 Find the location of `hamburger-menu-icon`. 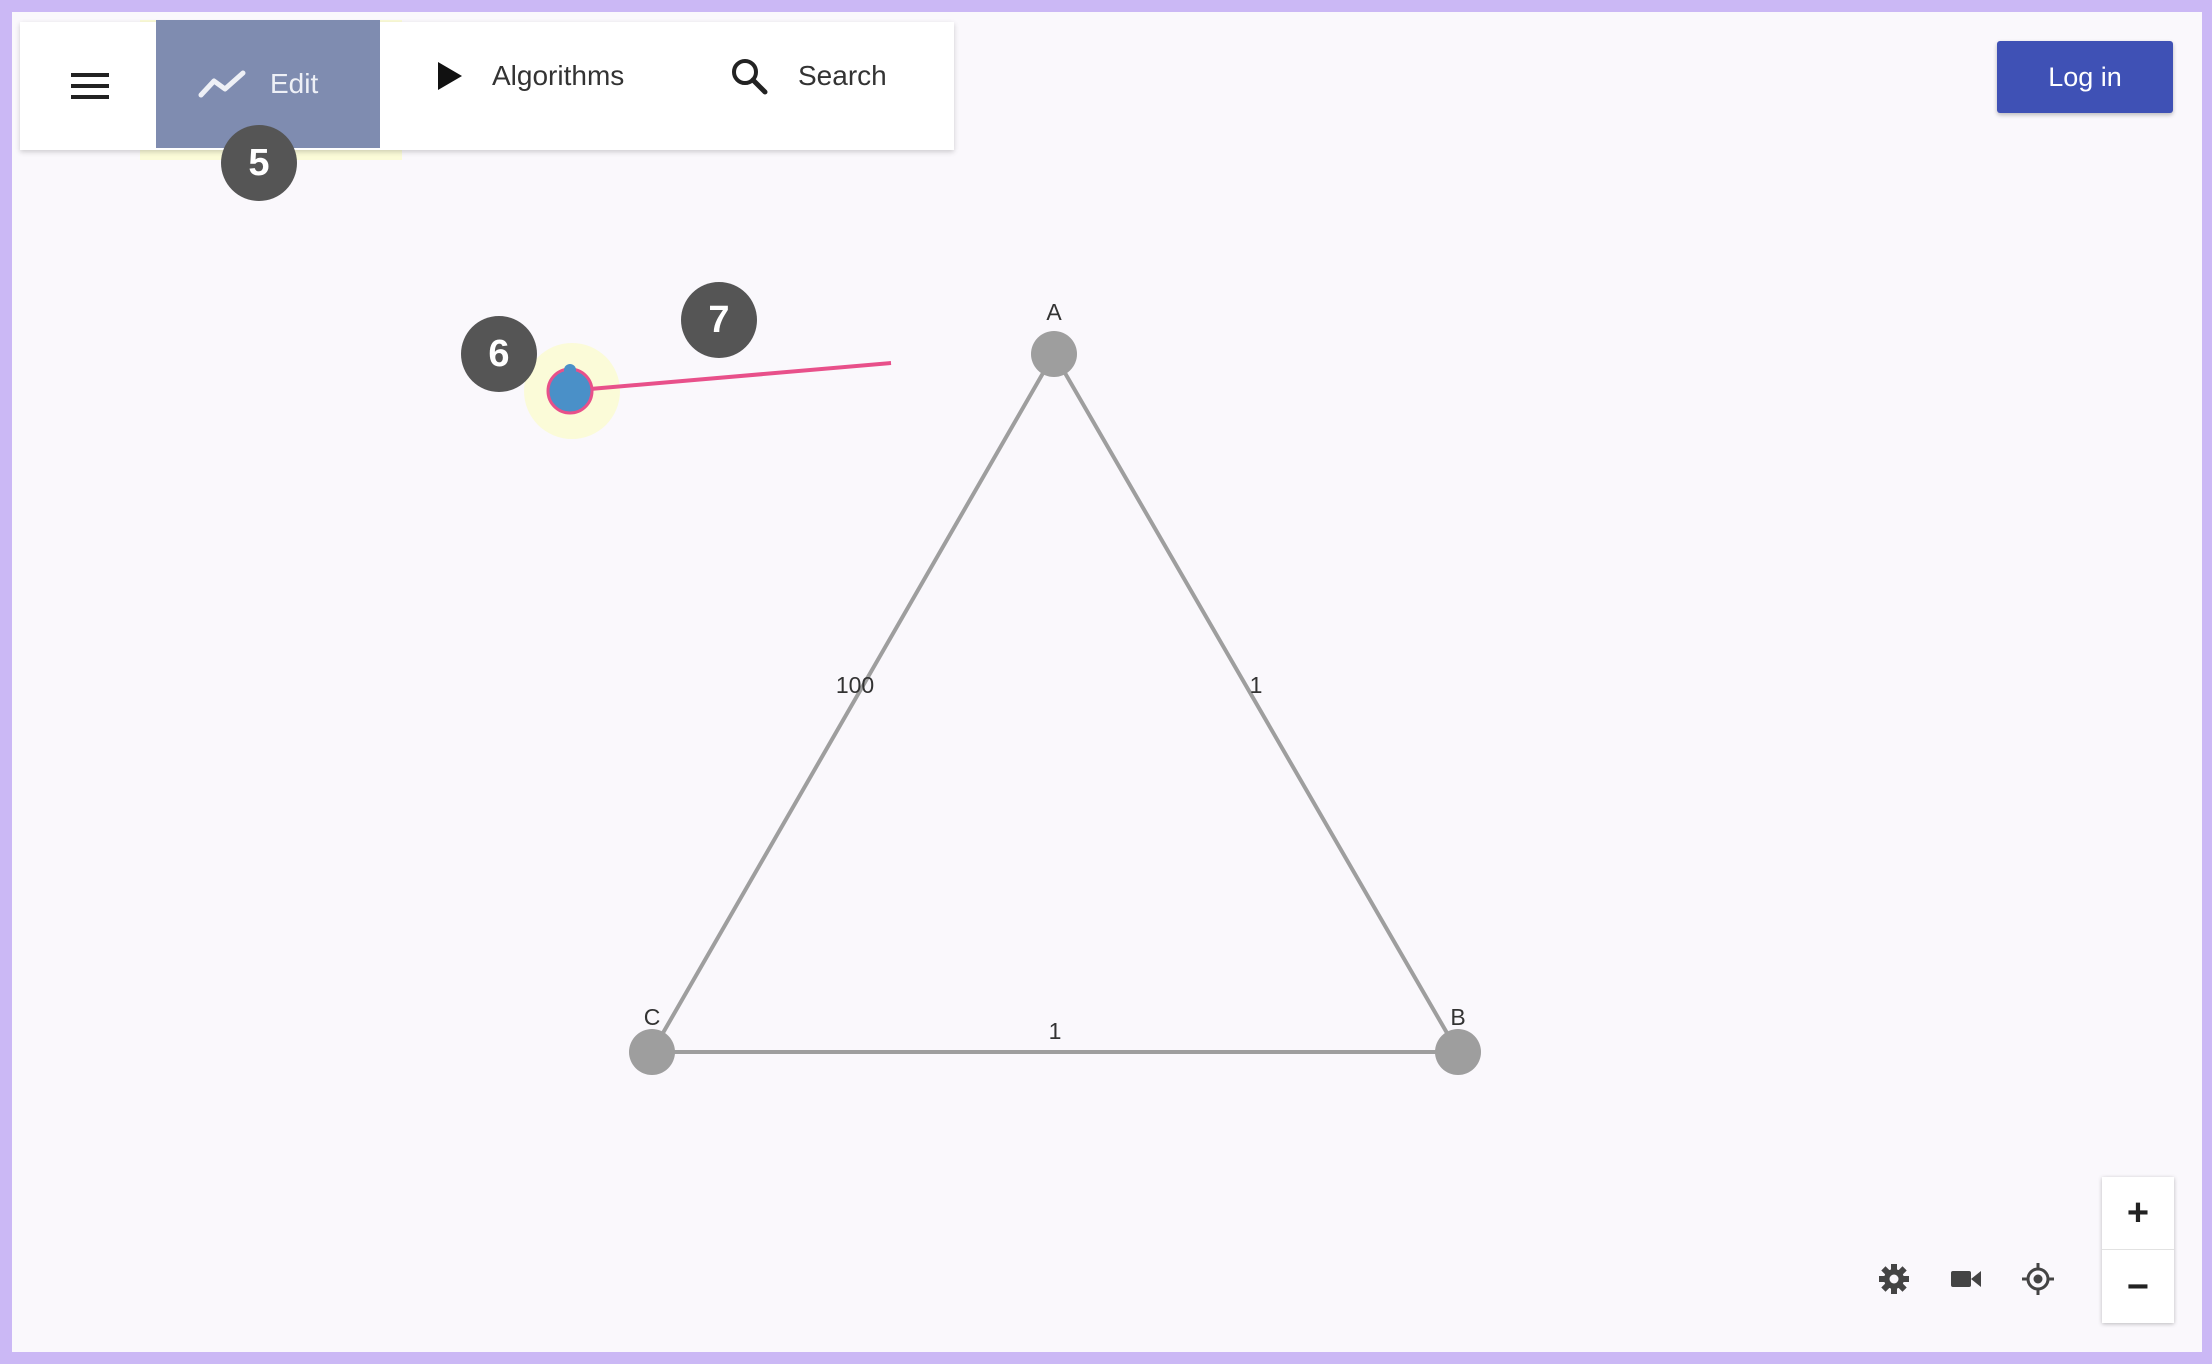

hamburger-menu-icon is located at coordinates (90, 86).